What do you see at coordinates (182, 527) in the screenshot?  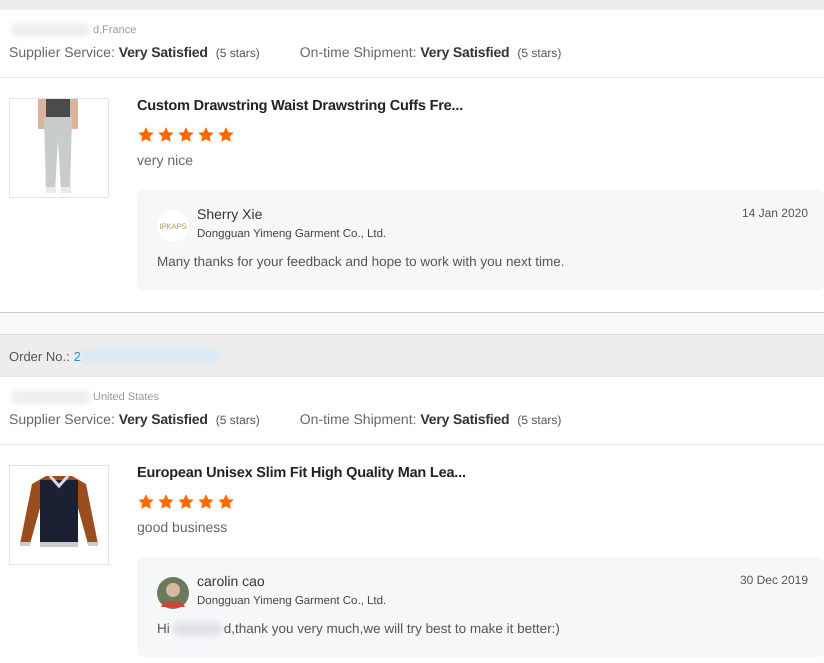 I see `review-comment: good business` at bounding box center [182, 527].